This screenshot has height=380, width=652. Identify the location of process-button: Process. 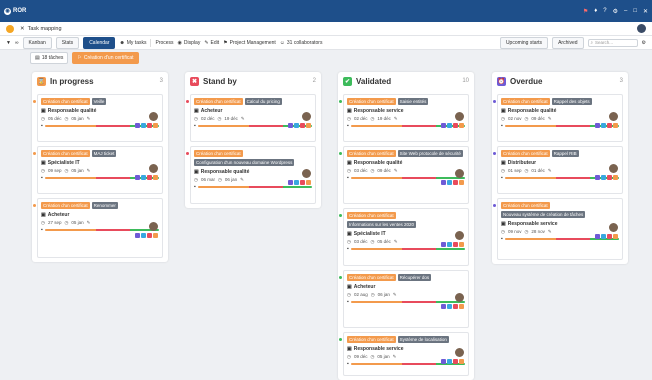
(164, 43).